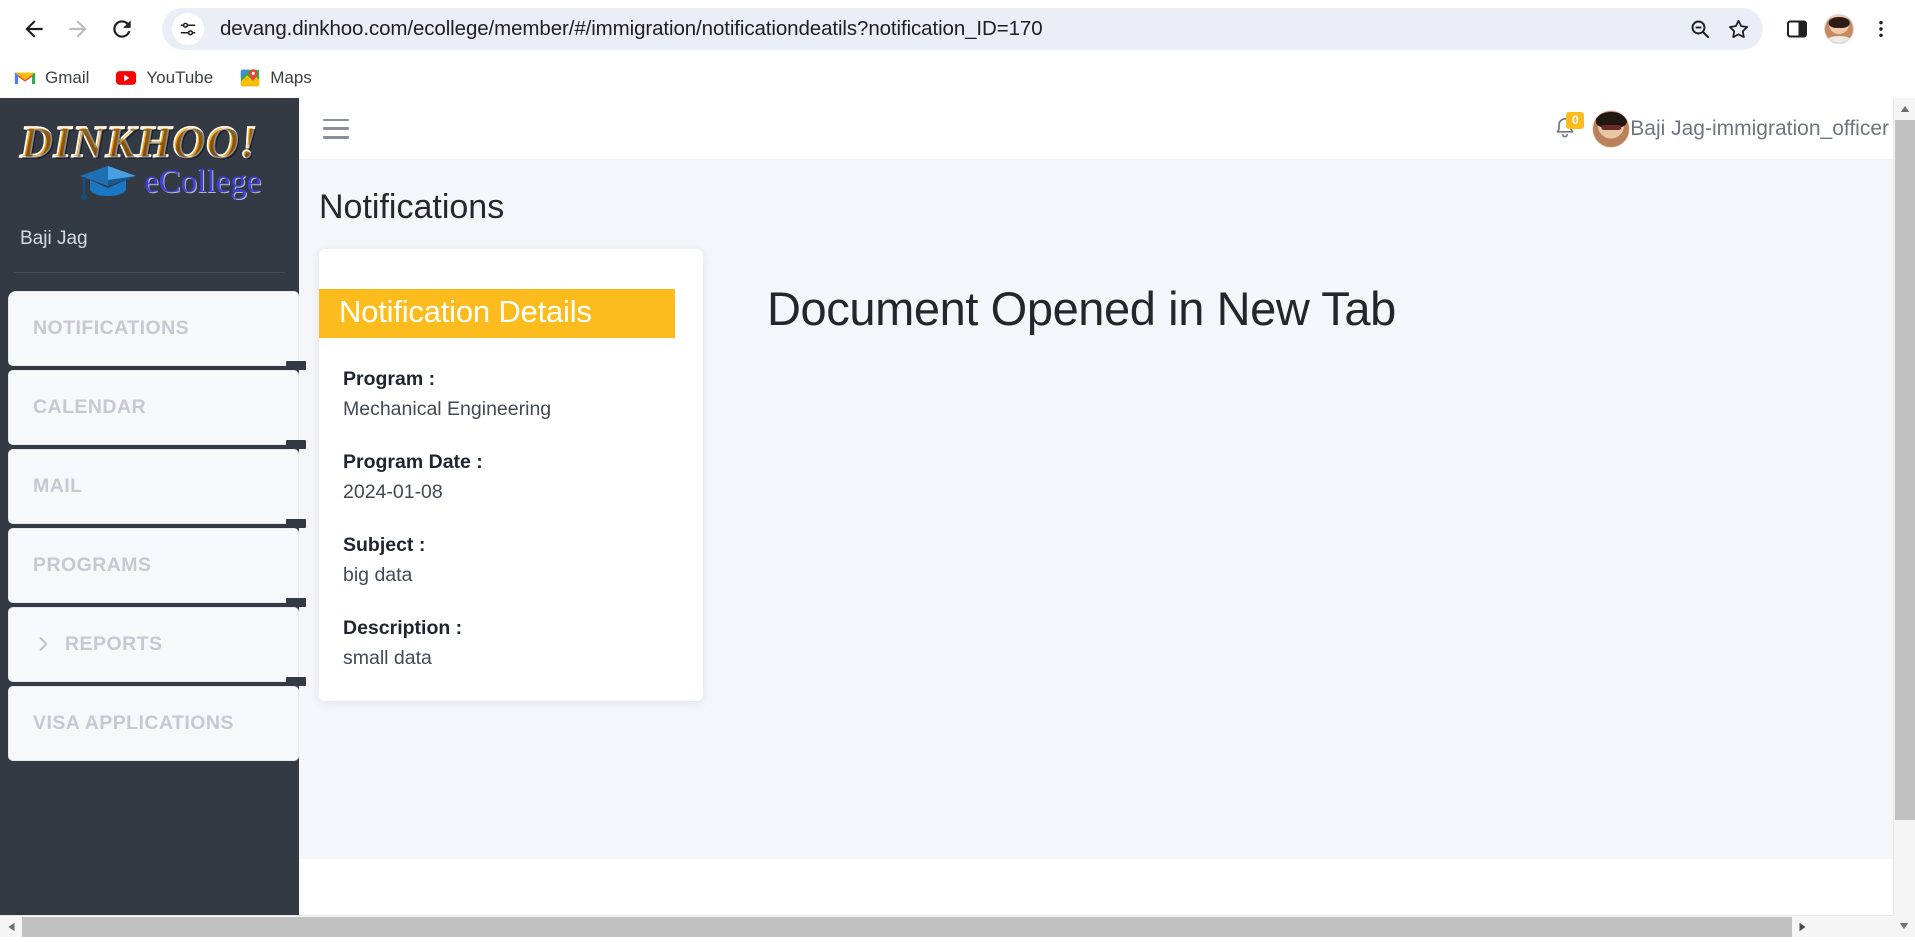 The image size is (1915, 942). Describe the element at coordinates (1341, 308) in the screenshot. I see `document-heading: Document Opened in New Tab` at that location.